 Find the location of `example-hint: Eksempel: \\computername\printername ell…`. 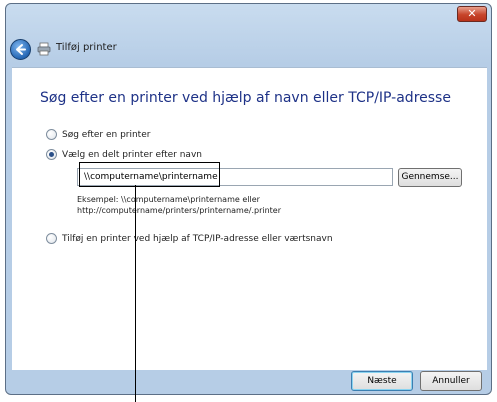

example-hint: Eksempel: \\computername\printername ell… is located at coordinates (179, 205).